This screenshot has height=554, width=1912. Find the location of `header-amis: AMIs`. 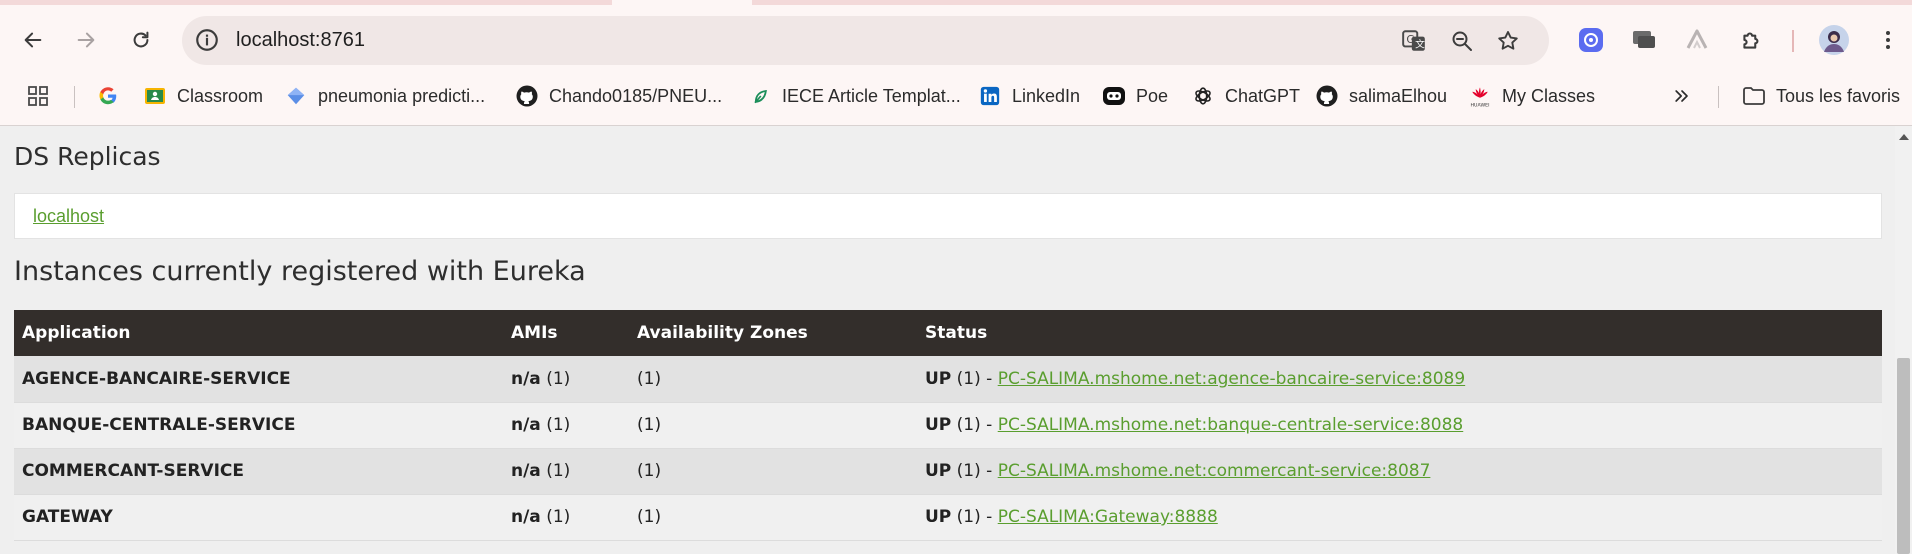

header-amis: AMIs is located at coordinates (566, 333).